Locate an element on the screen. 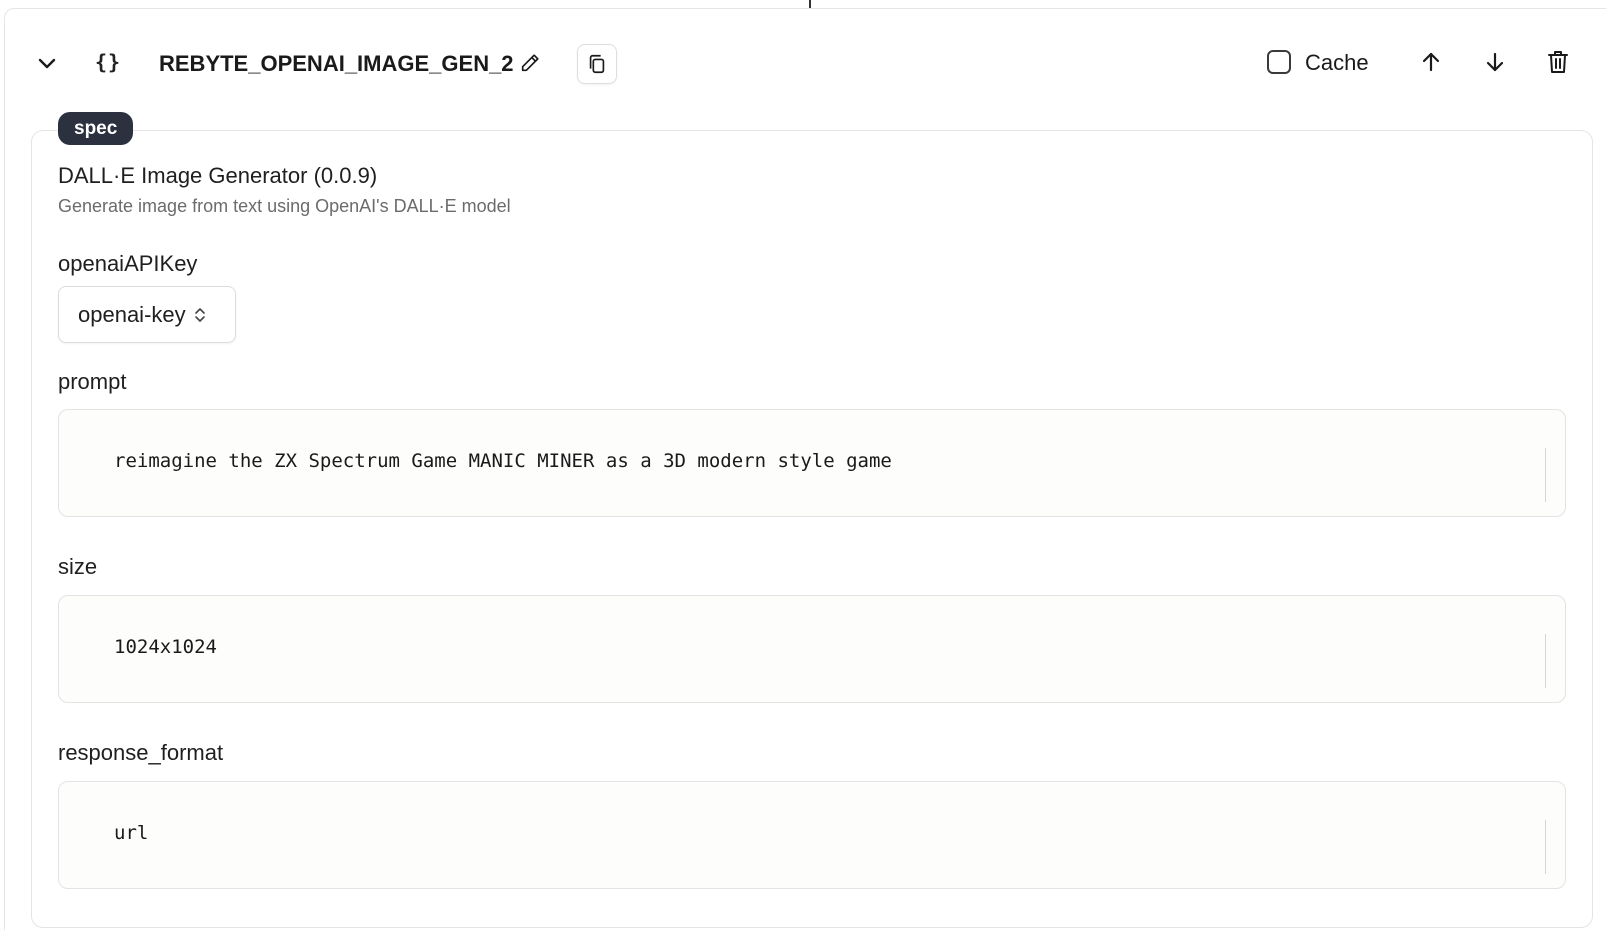 This screenshot has height=930, width=1606. response-format-editor: url is located at coordinates (812, 835).